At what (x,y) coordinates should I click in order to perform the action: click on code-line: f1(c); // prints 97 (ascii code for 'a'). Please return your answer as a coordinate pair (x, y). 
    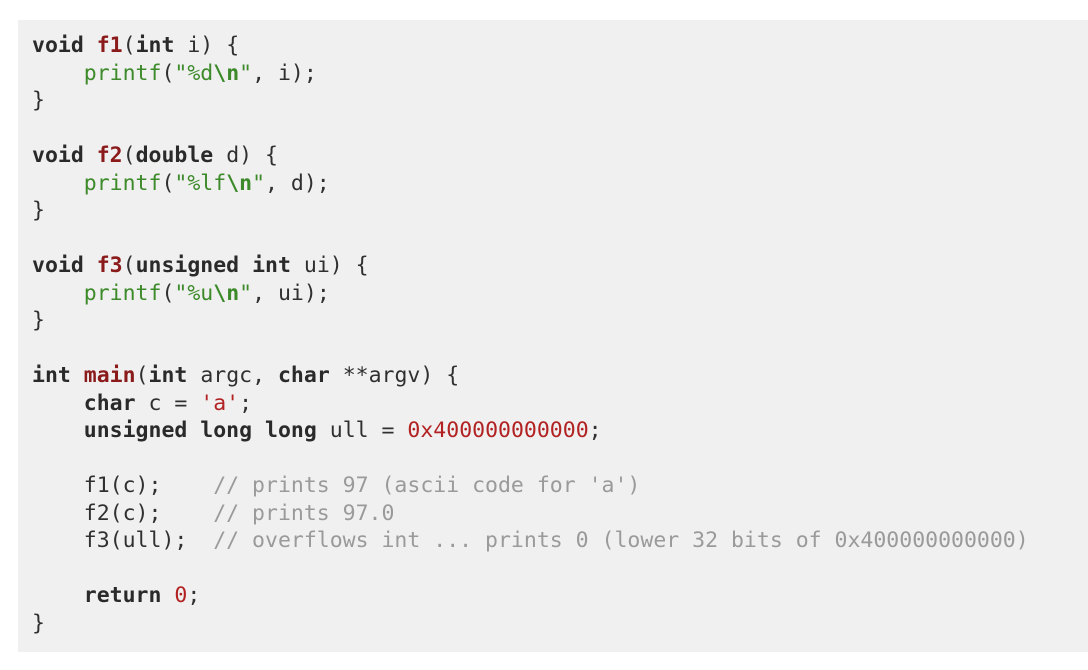
    Looking at the image, I should click on (560, 486).